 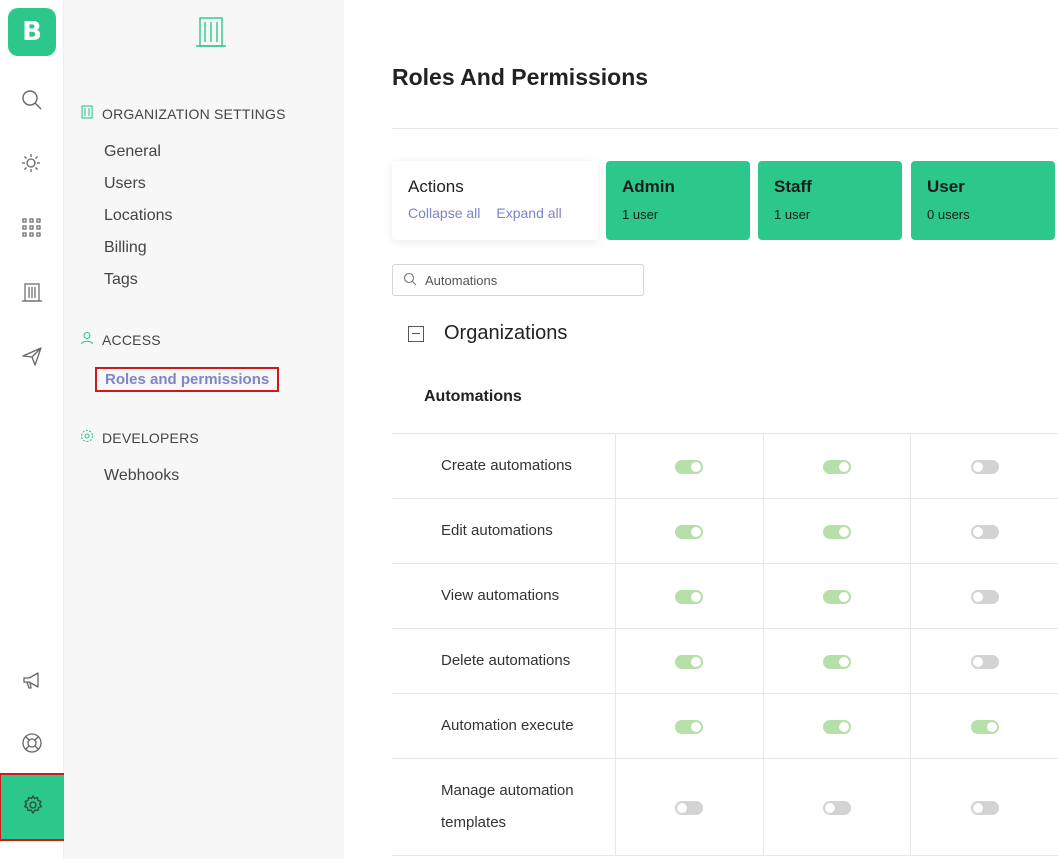 I want to click on table-row: Manage automation templates, so click(x=725, y=807).